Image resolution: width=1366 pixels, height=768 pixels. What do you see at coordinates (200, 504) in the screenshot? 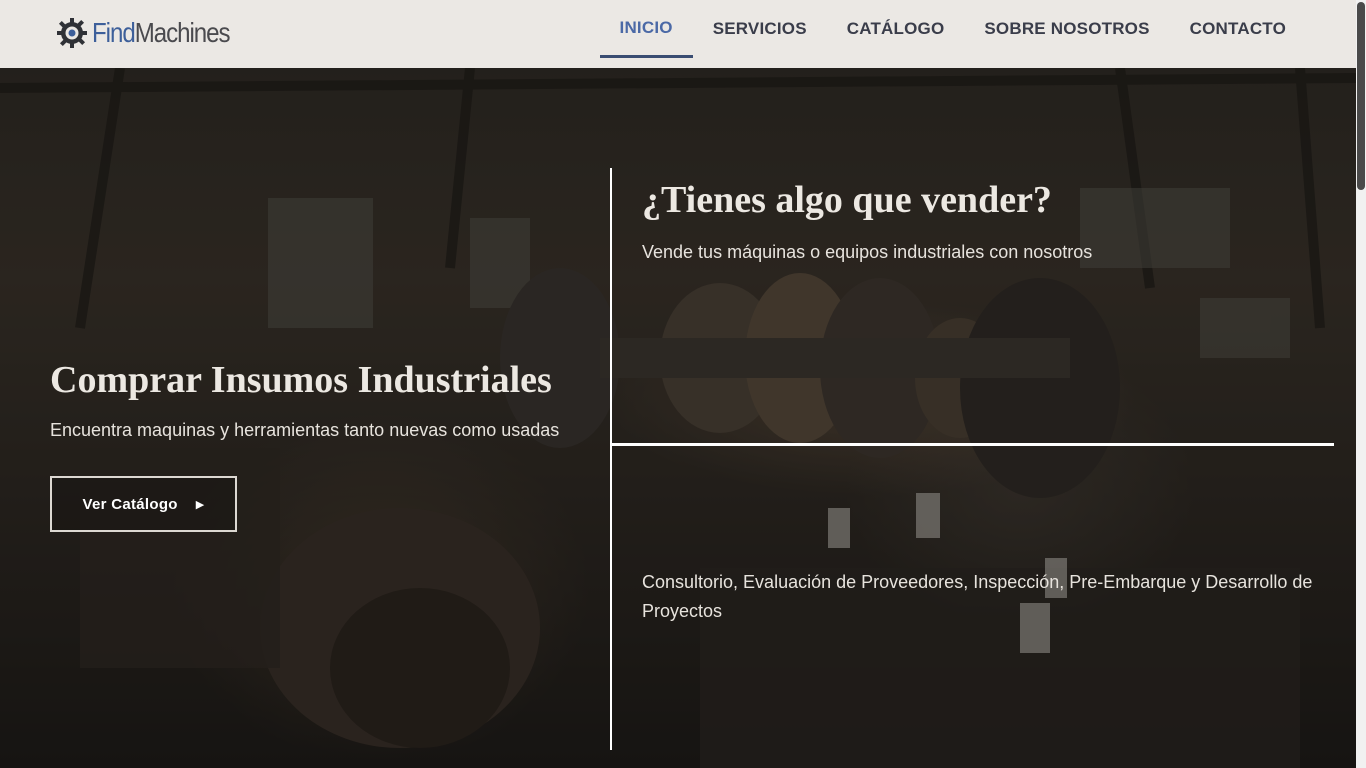
I see `caret-right-icon: ▶` at bounding box center [200, 504].